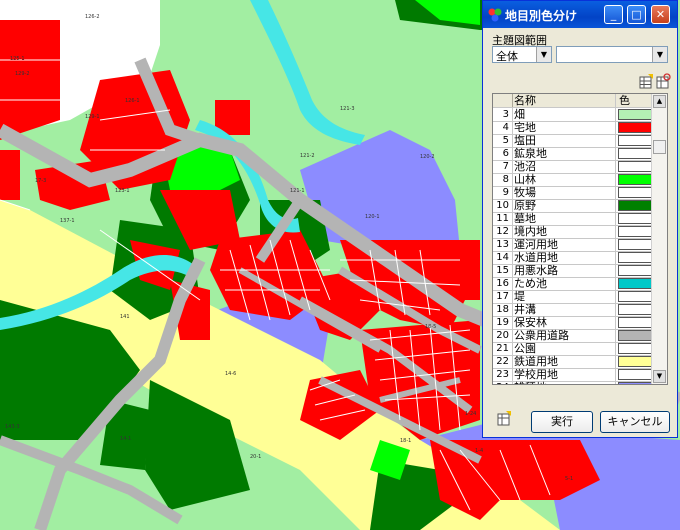 This screenshot has width=680, height=530. What do you see at coordinates (635, 422) in the screenshot?
I see `cancel-button: キャンセル` at bounding box center [635, 422].